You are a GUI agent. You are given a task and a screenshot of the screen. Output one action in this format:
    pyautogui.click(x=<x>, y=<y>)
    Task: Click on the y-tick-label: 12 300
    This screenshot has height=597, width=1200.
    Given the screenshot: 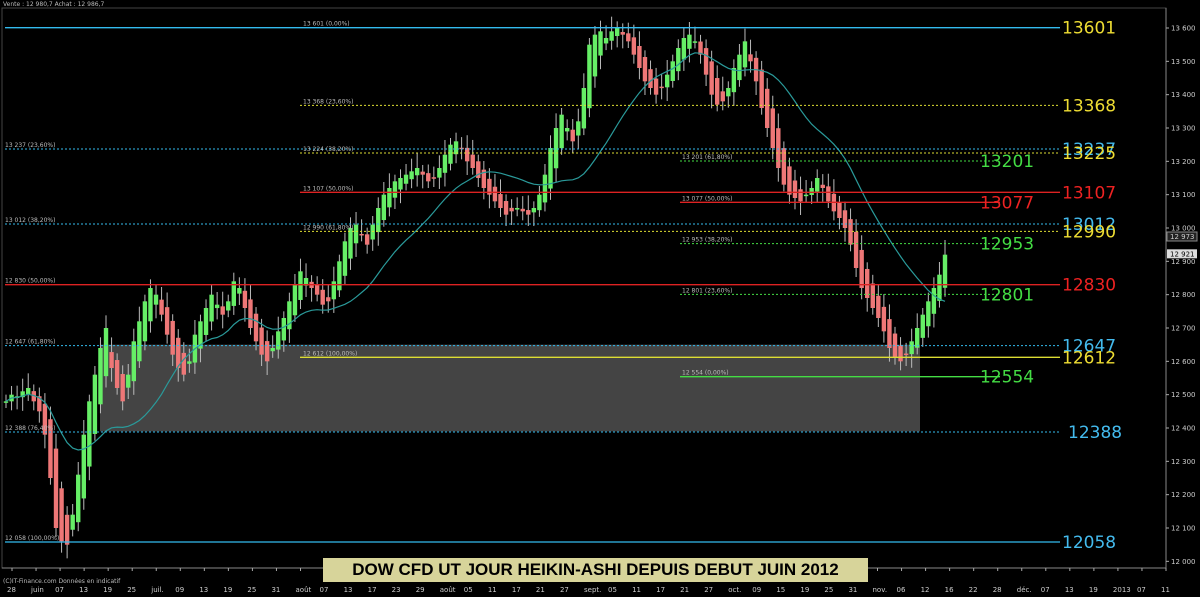 What is the action you would take?
    pyautogui.click(x=1183, y=462)
    